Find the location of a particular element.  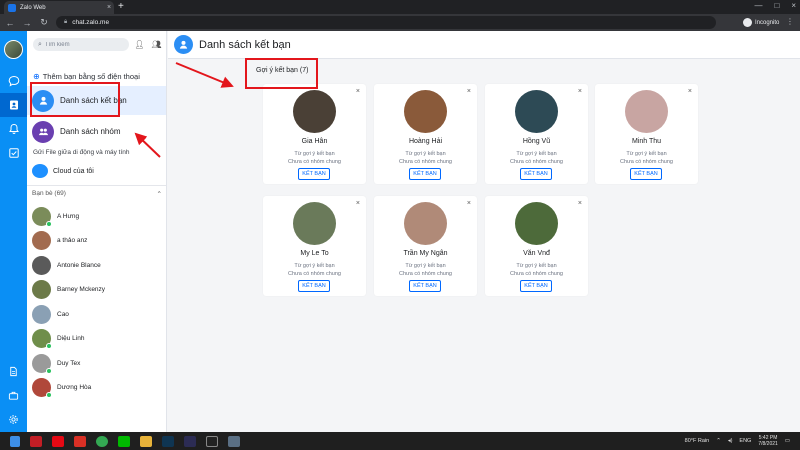

maximize-button: □ is located at coordinates (776, 6).